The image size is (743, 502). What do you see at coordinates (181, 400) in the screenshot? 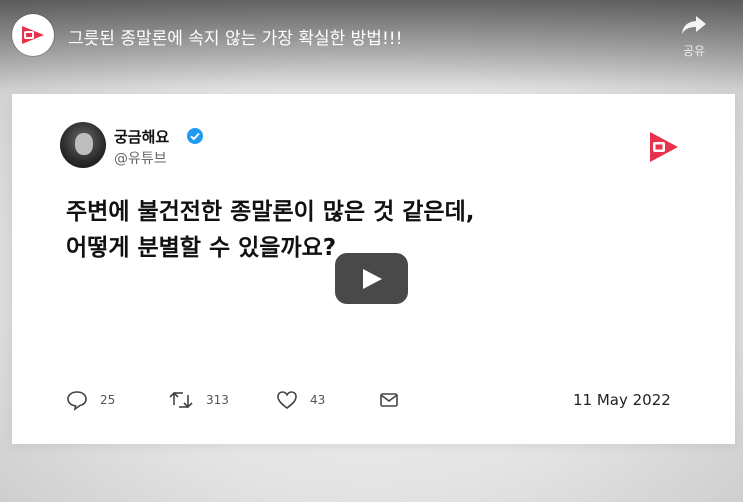
I see `retweet-icon` at bounding box center [181, 400].